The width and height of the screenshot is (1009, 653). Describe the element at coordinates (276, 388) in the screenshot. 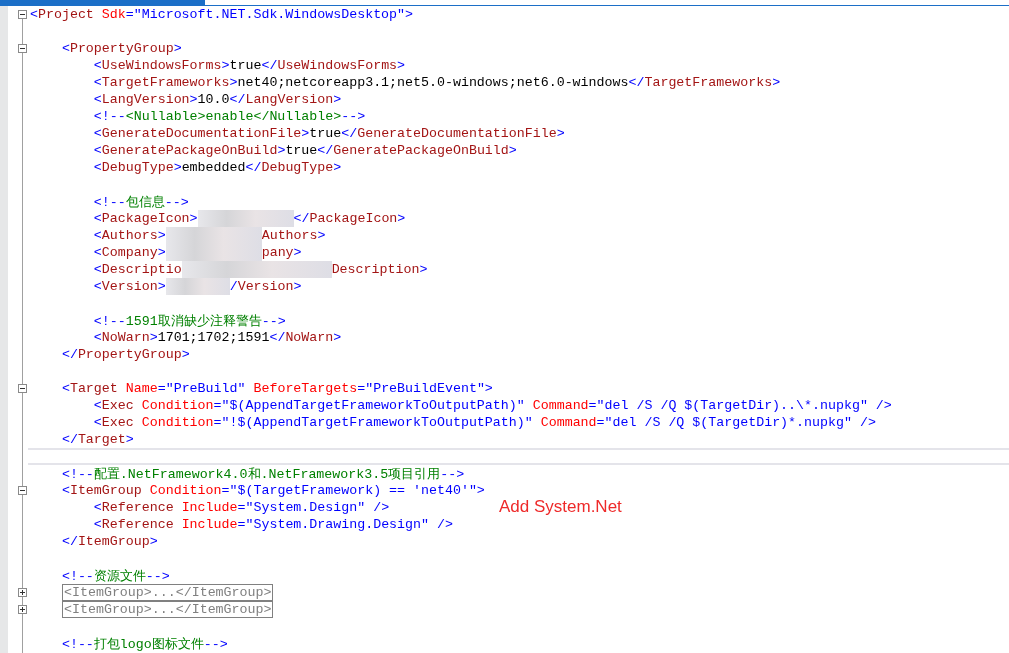

I see `code-text: <Target Name="PreBuild" BeforeTargets="PreBuildEvent">` at that location.